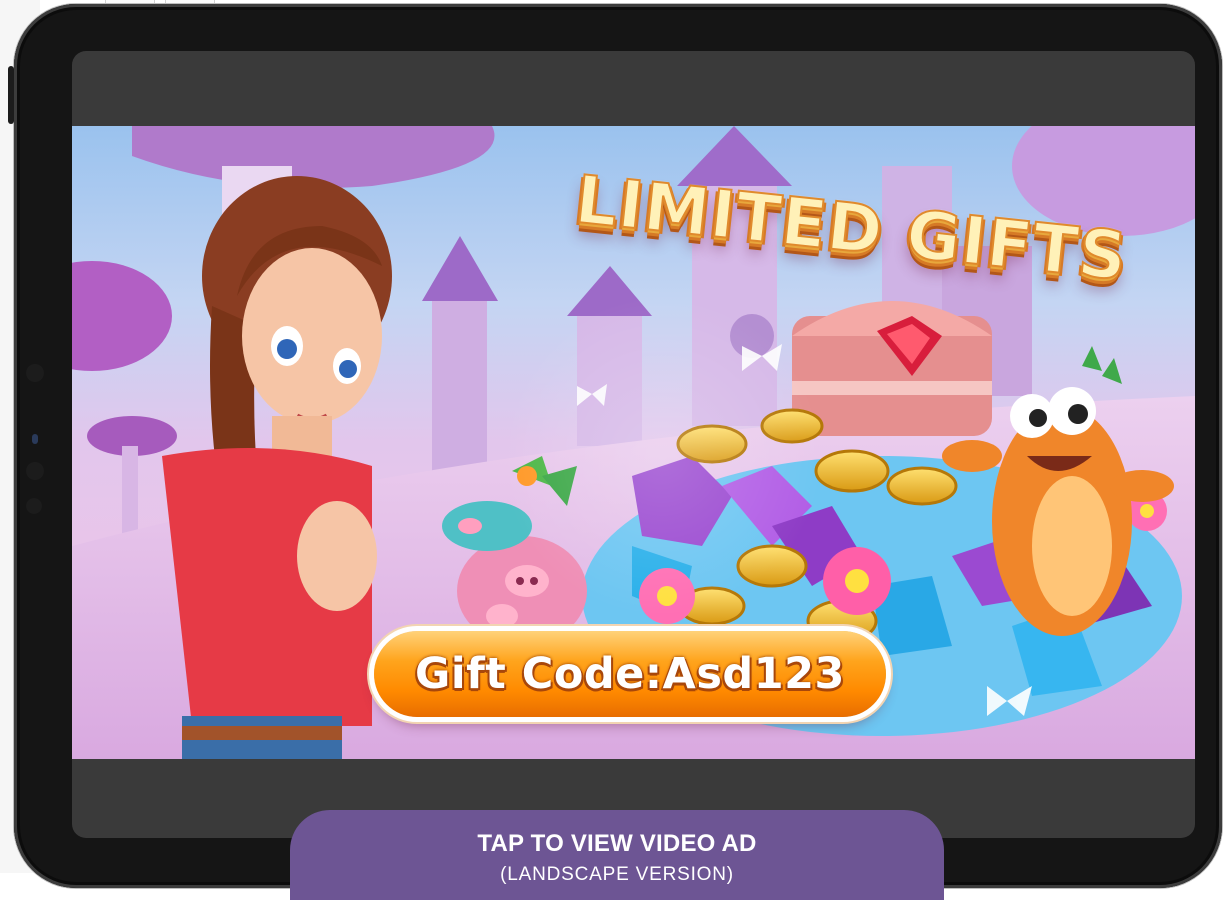 The height and width of the screenshot is (900, 1224). What do you see at coordinates (35, 439) in the screenshot?
I see `side-button-small` at bounding box center [35, 439].